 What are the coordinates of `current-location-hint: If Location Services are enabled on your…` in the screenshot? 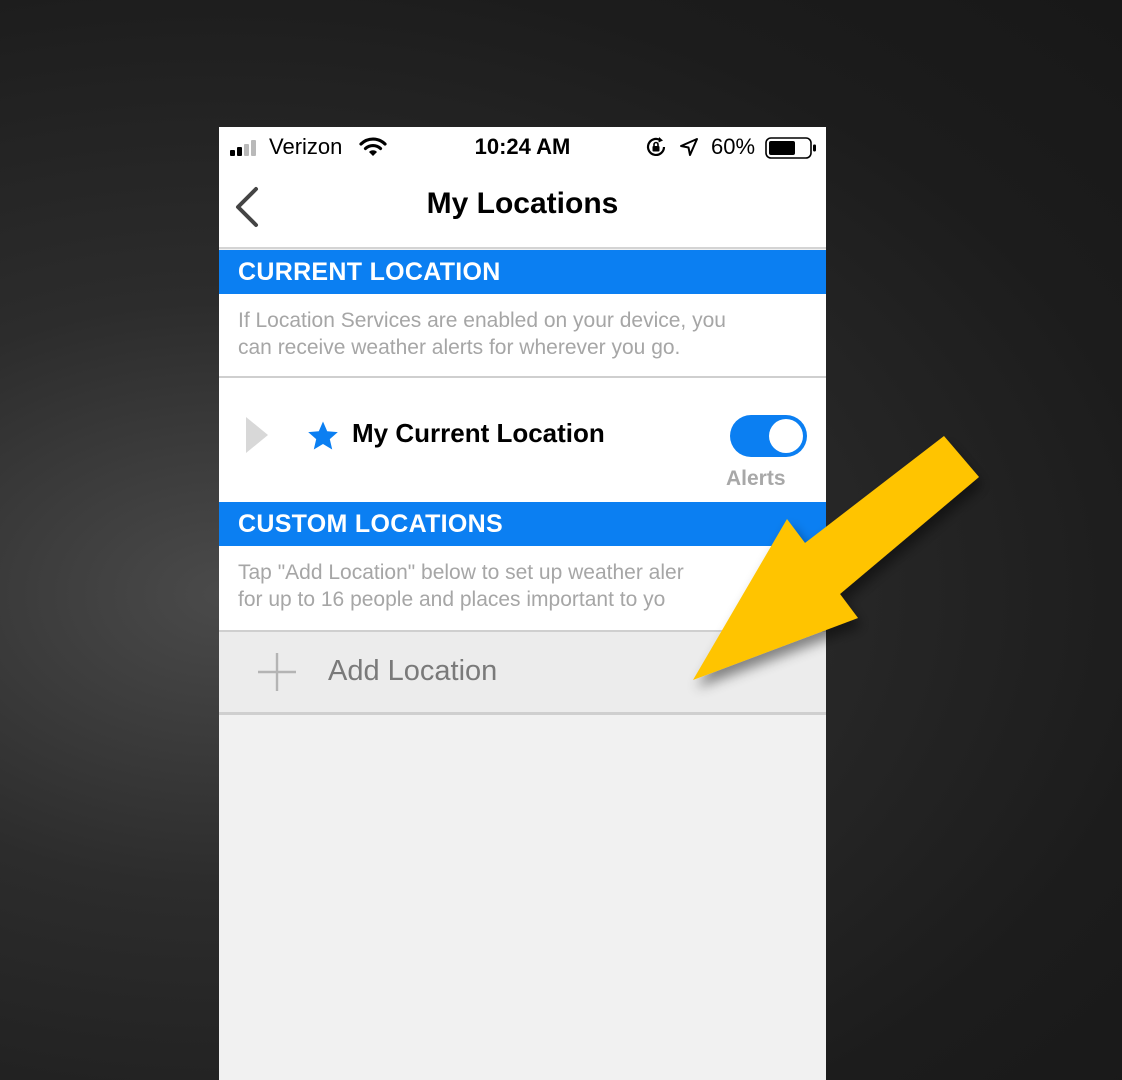 It's located at (522, 336).